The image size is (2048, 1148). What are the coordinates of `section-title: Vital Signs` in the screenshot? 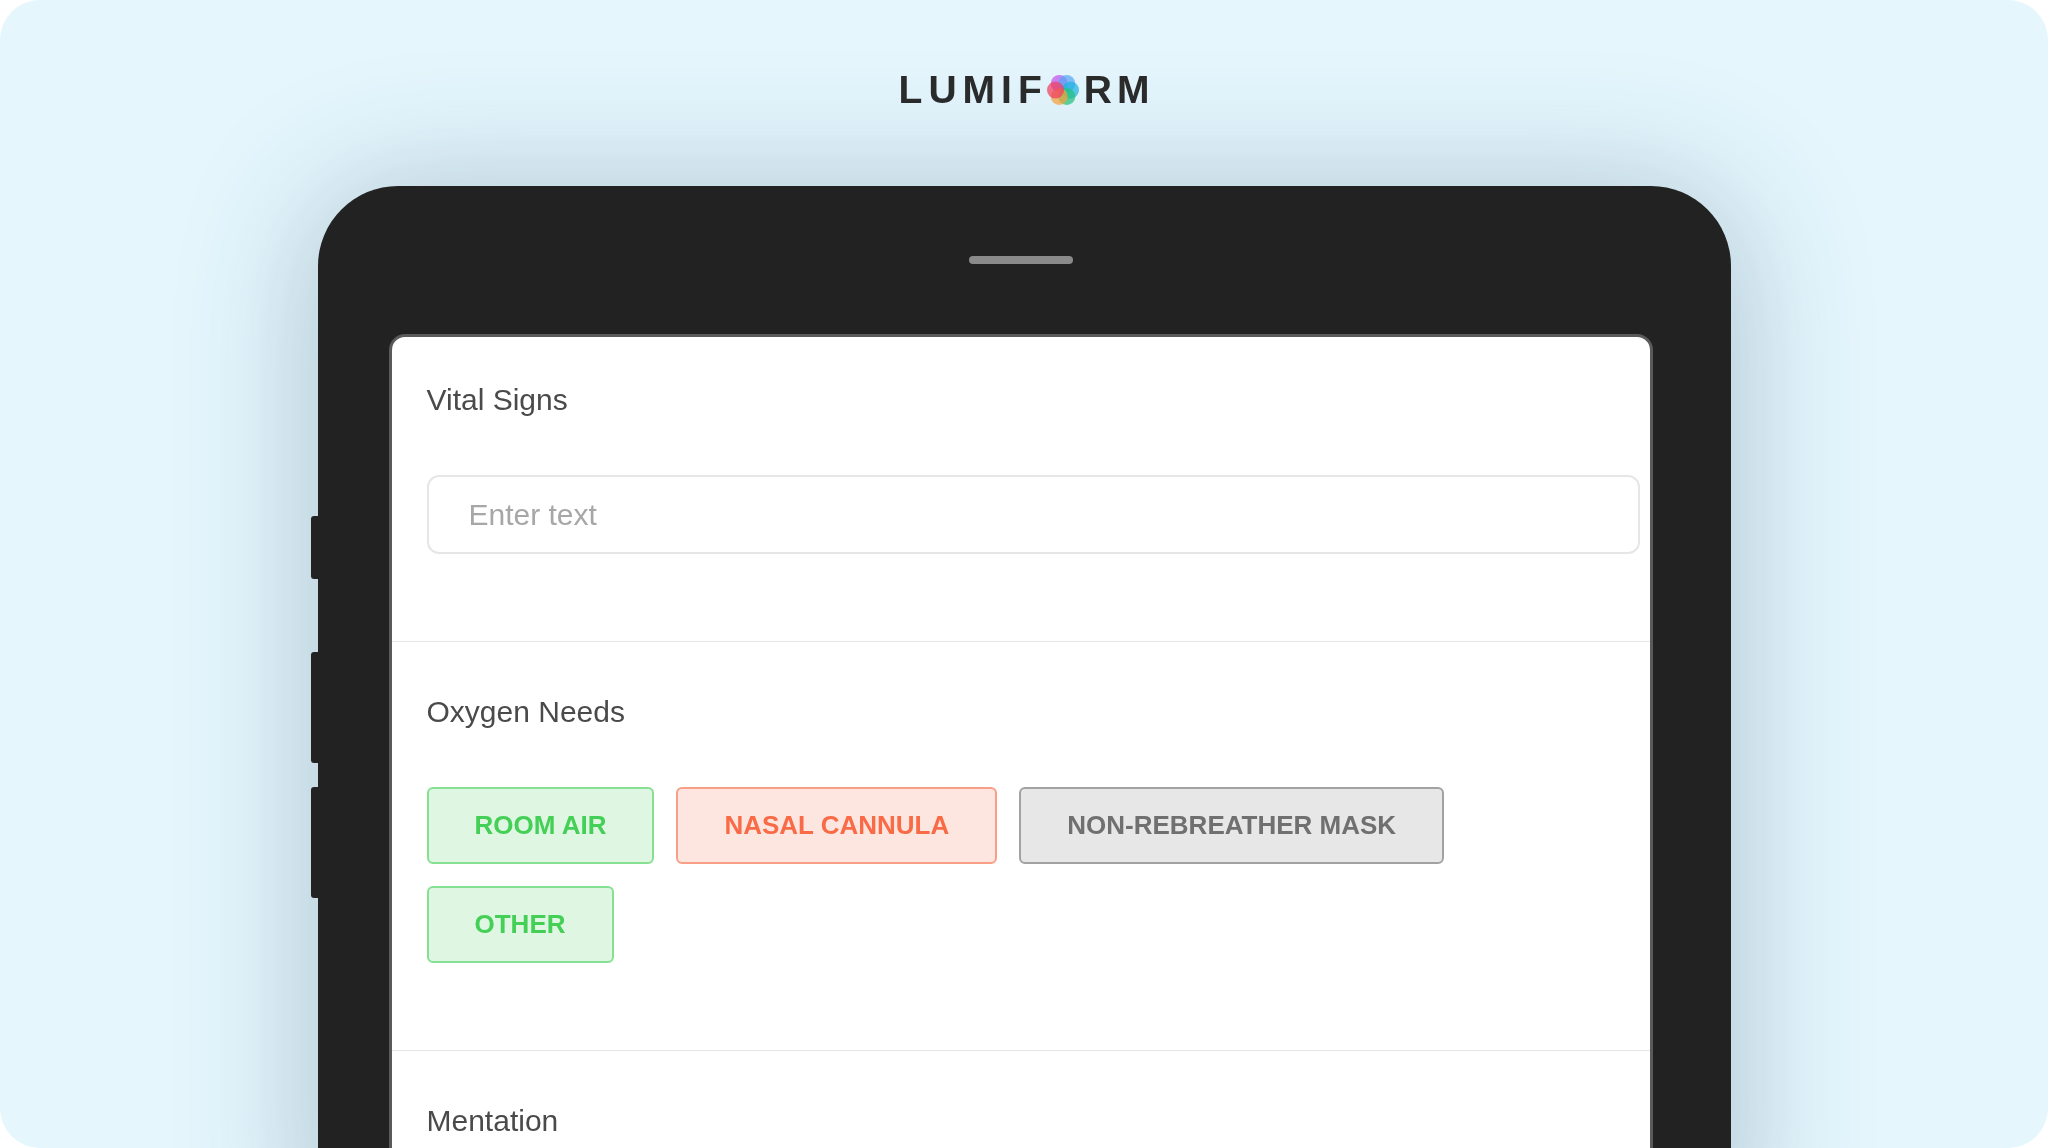 It's located at (497, 400).